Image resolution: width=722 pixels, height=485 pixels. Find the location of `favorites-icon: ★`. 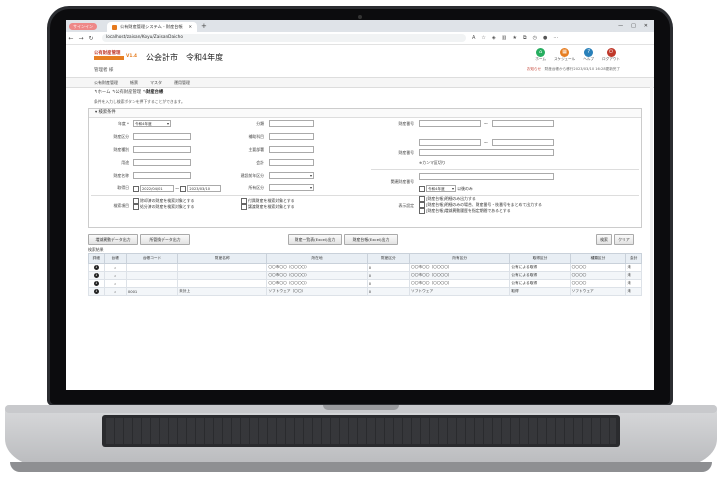

favorites-icon: ★ is located at coordinates (515, 38).